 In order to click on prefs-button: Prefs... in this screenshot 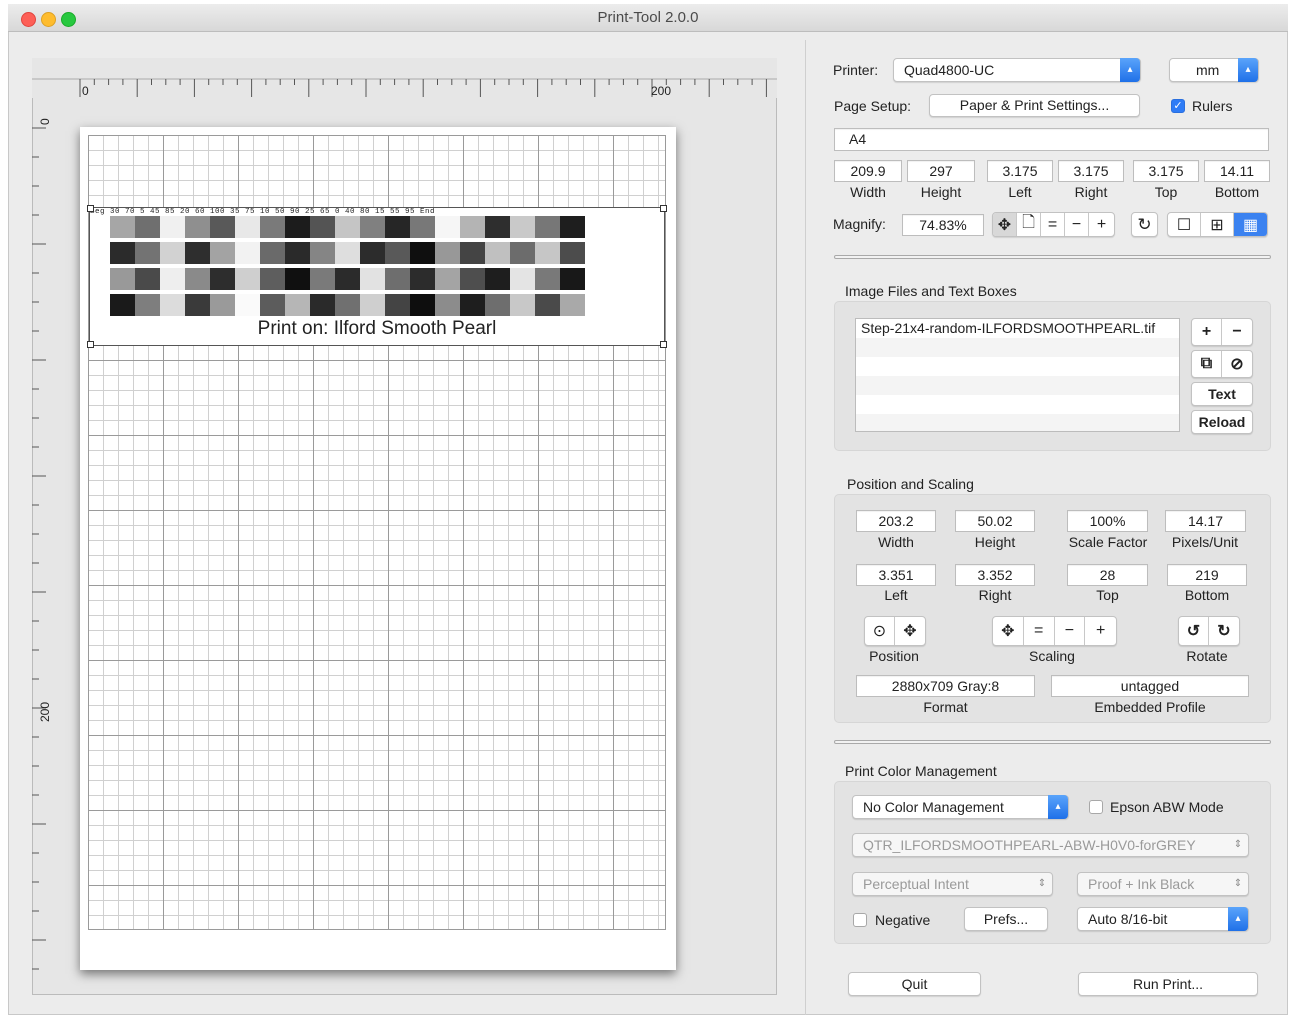, I will do `click(1006, 919)`.